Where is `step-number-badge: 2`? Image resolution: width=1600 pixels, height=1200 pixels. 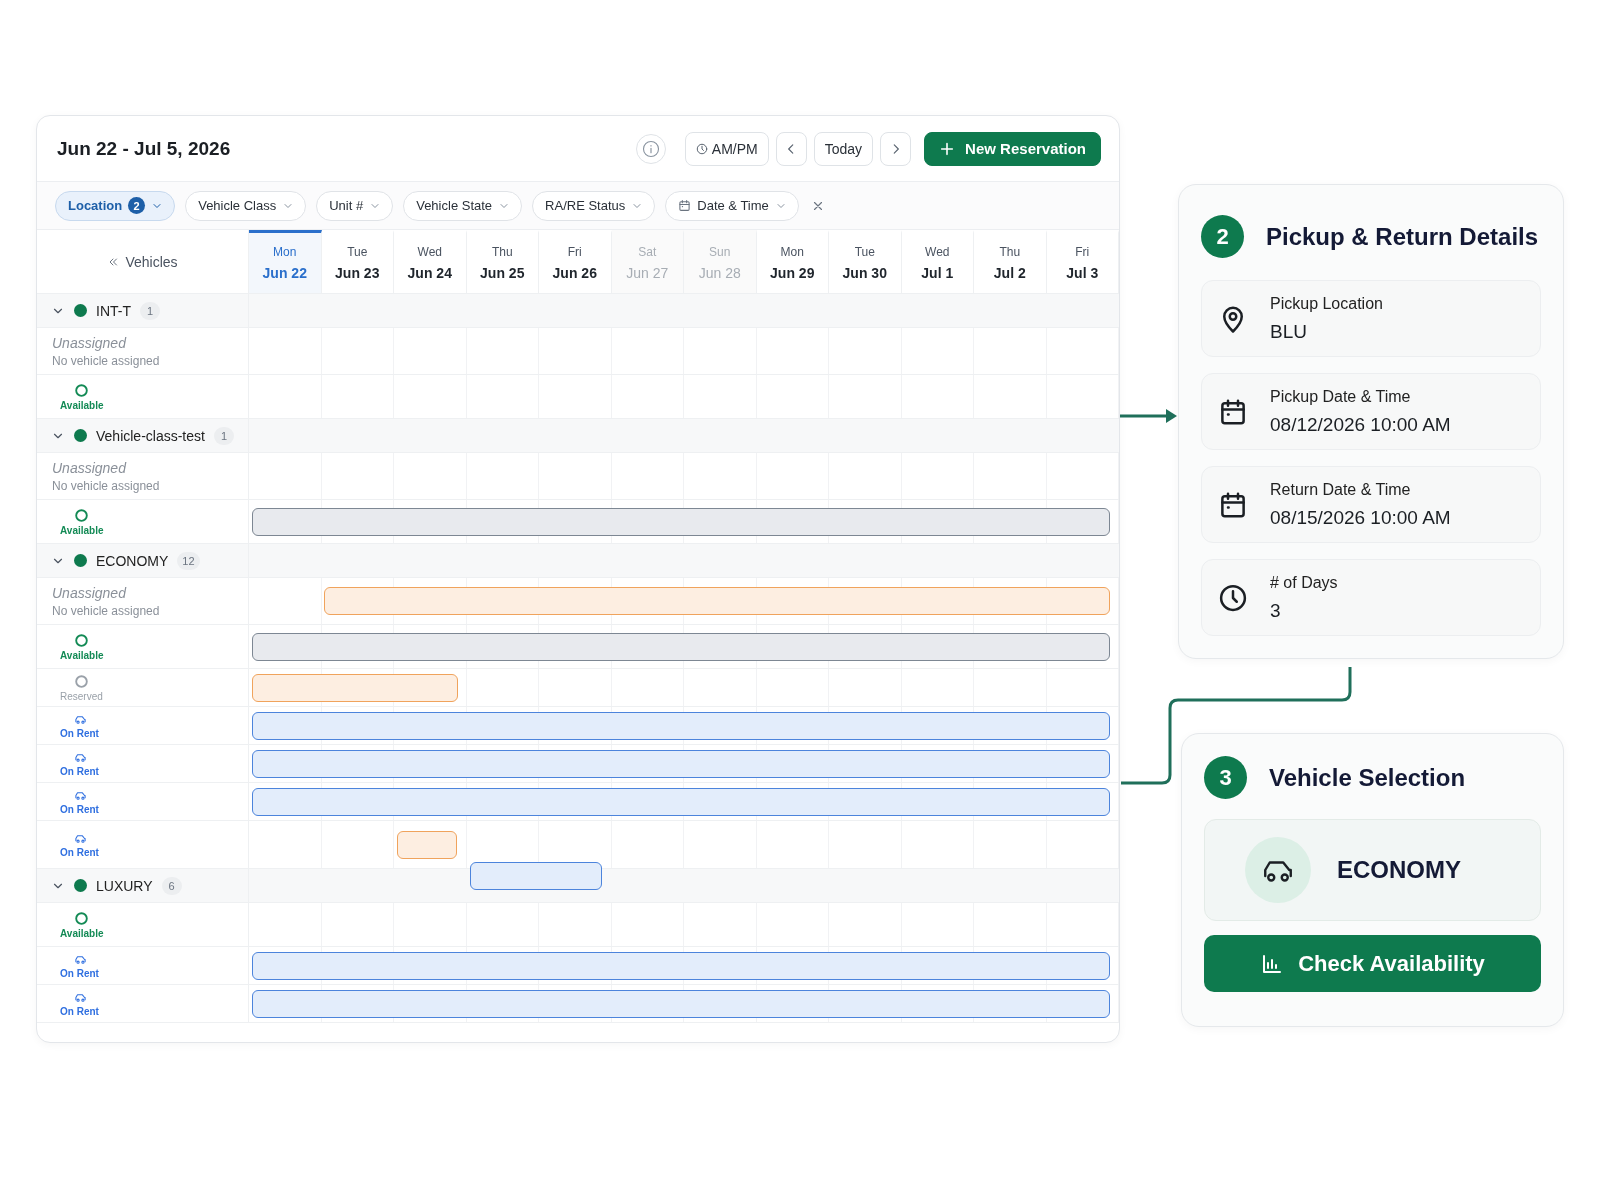
step-number-badge: 2 is located at coordinates (1222, 236).